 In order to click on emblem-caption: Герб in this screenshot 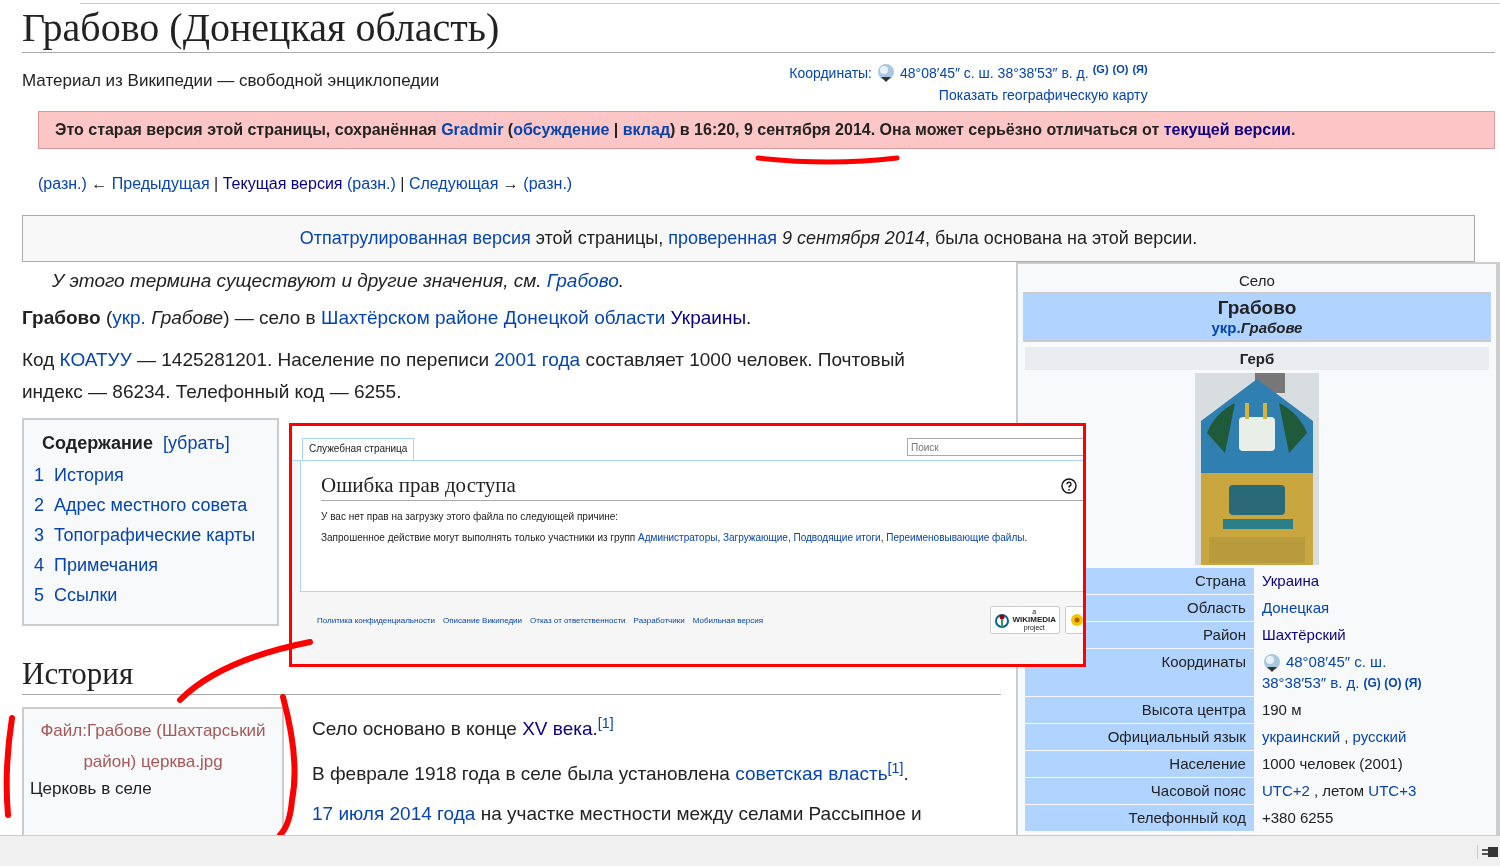, I will do `click(1256, 358)`.